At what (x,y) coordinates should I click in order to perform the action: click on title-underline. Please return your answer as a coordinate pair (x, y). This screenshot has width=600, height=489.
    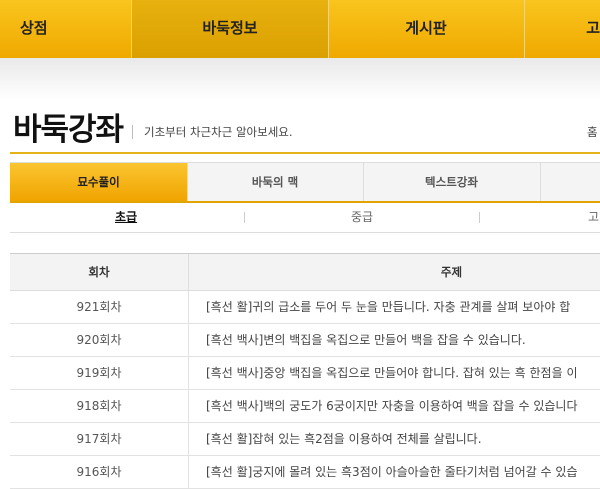
    Looking at the image, I should click on (305, 153).